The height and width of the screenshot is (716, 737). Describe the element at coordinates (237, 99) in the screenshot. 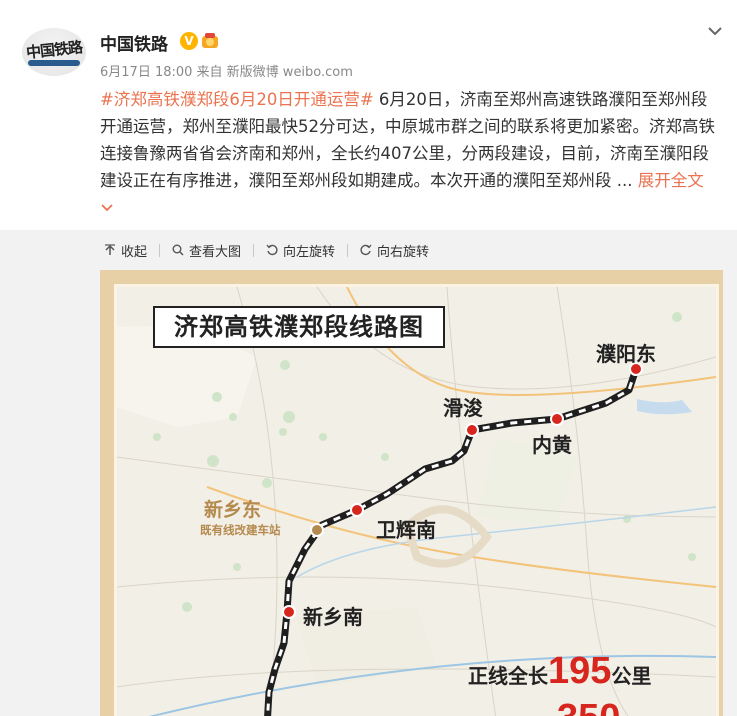

I see `hashtag-link: #济郑高铁濮郑段6月20日开通运营#` at that location.